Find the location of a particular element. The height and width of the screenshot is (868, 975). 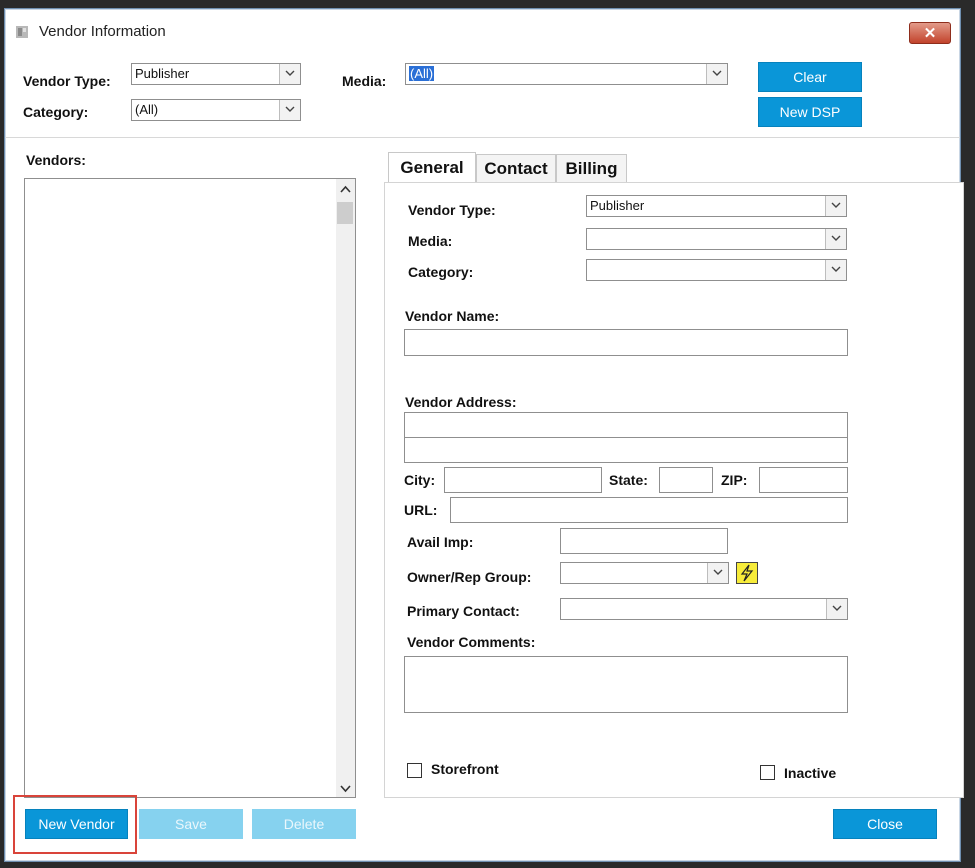

tab-general: General is located at coordinates (432, 167).